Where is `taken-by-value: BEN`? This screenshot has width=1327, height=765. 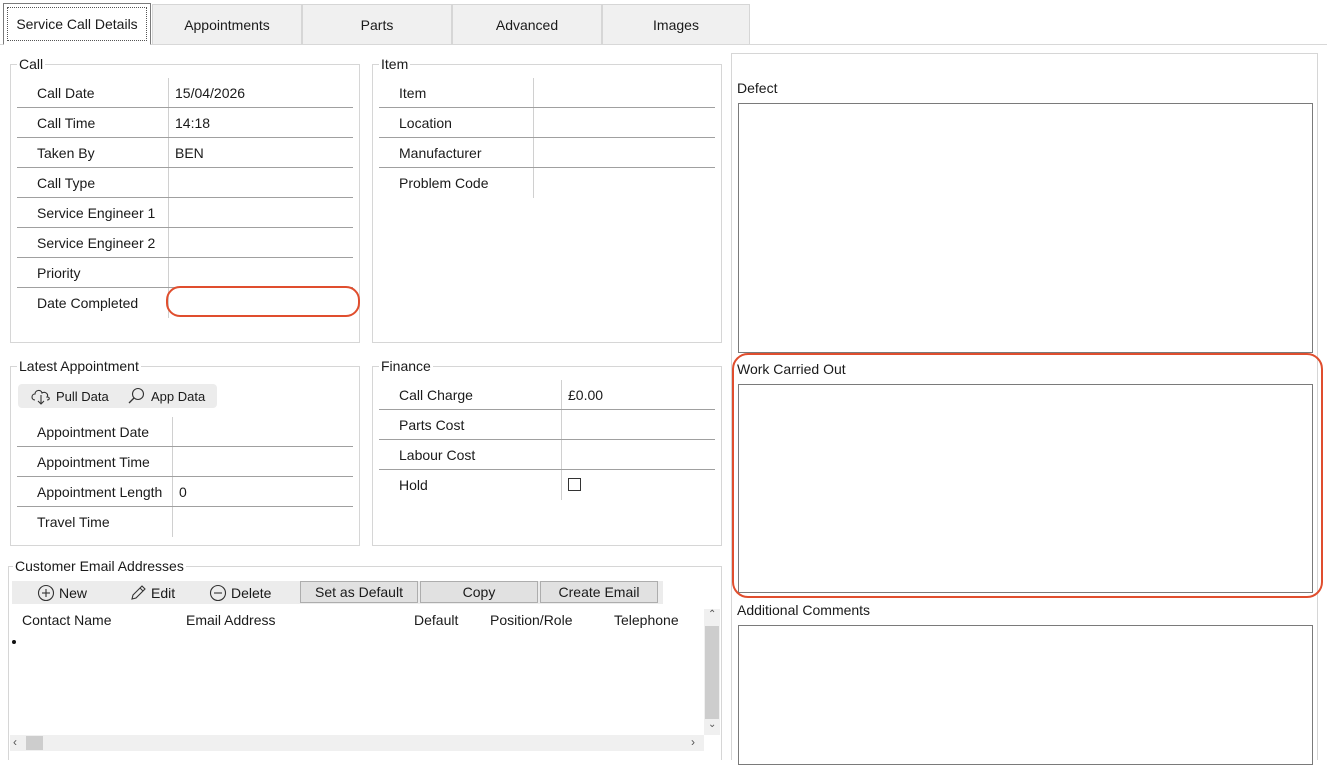
taken-by-value: BEN is located at coordinates (189, 153).